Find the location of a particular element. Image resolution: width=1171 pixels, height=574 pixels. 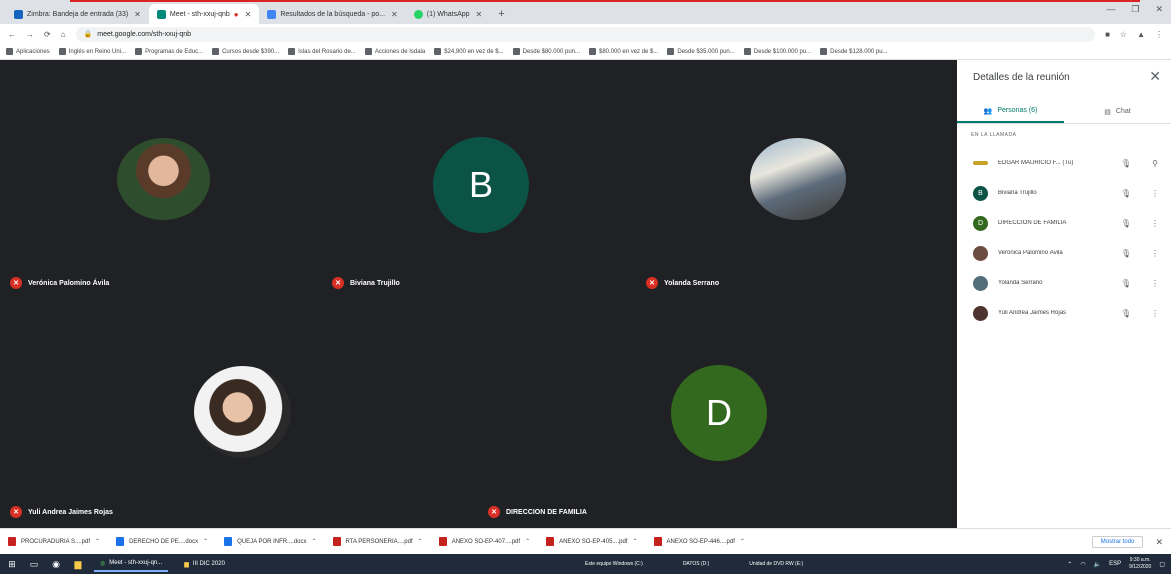

participant-row: EDGAR MAURICIO F... (Tú) 🎙 ⚲ is located at coordinates (1064, 163).